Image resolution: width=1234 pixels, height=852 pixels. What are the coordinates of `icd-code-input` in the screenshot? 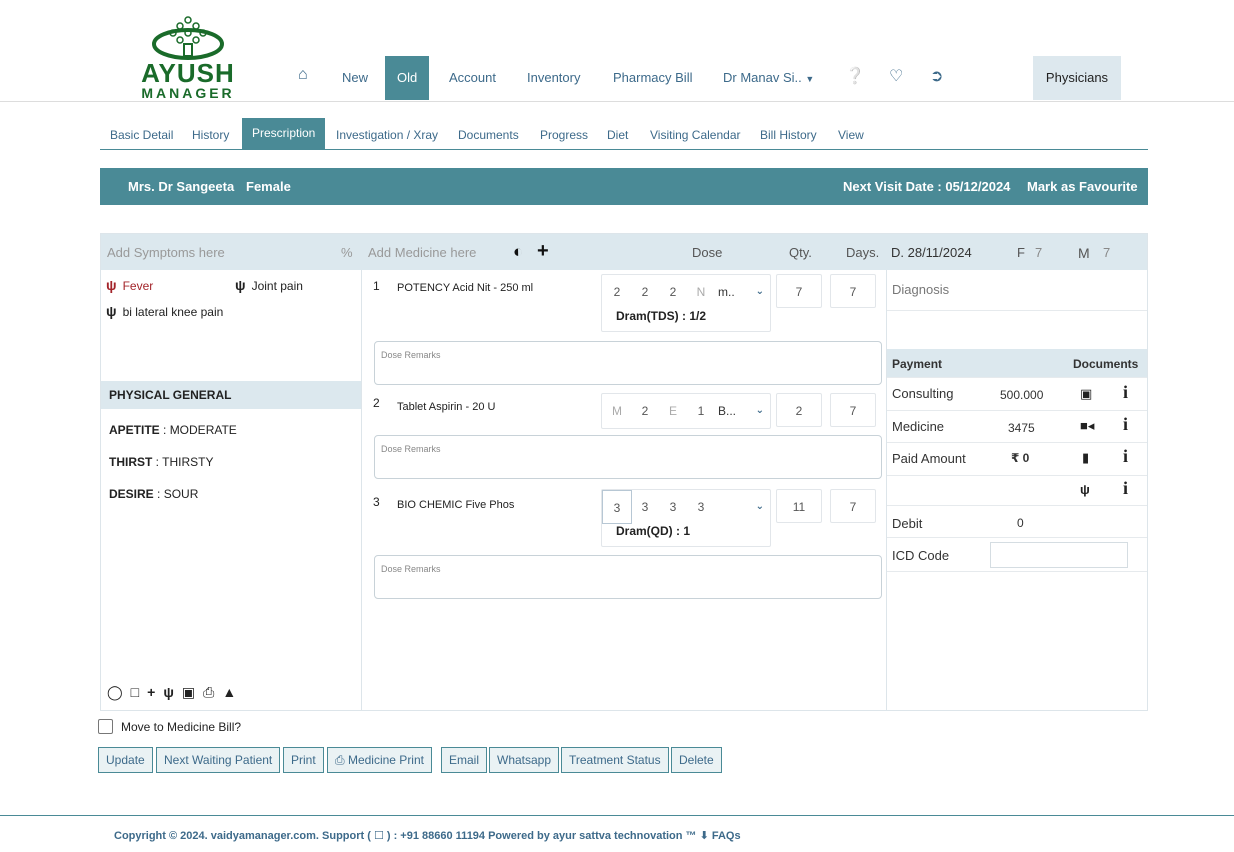 It's located at (1059, 555).